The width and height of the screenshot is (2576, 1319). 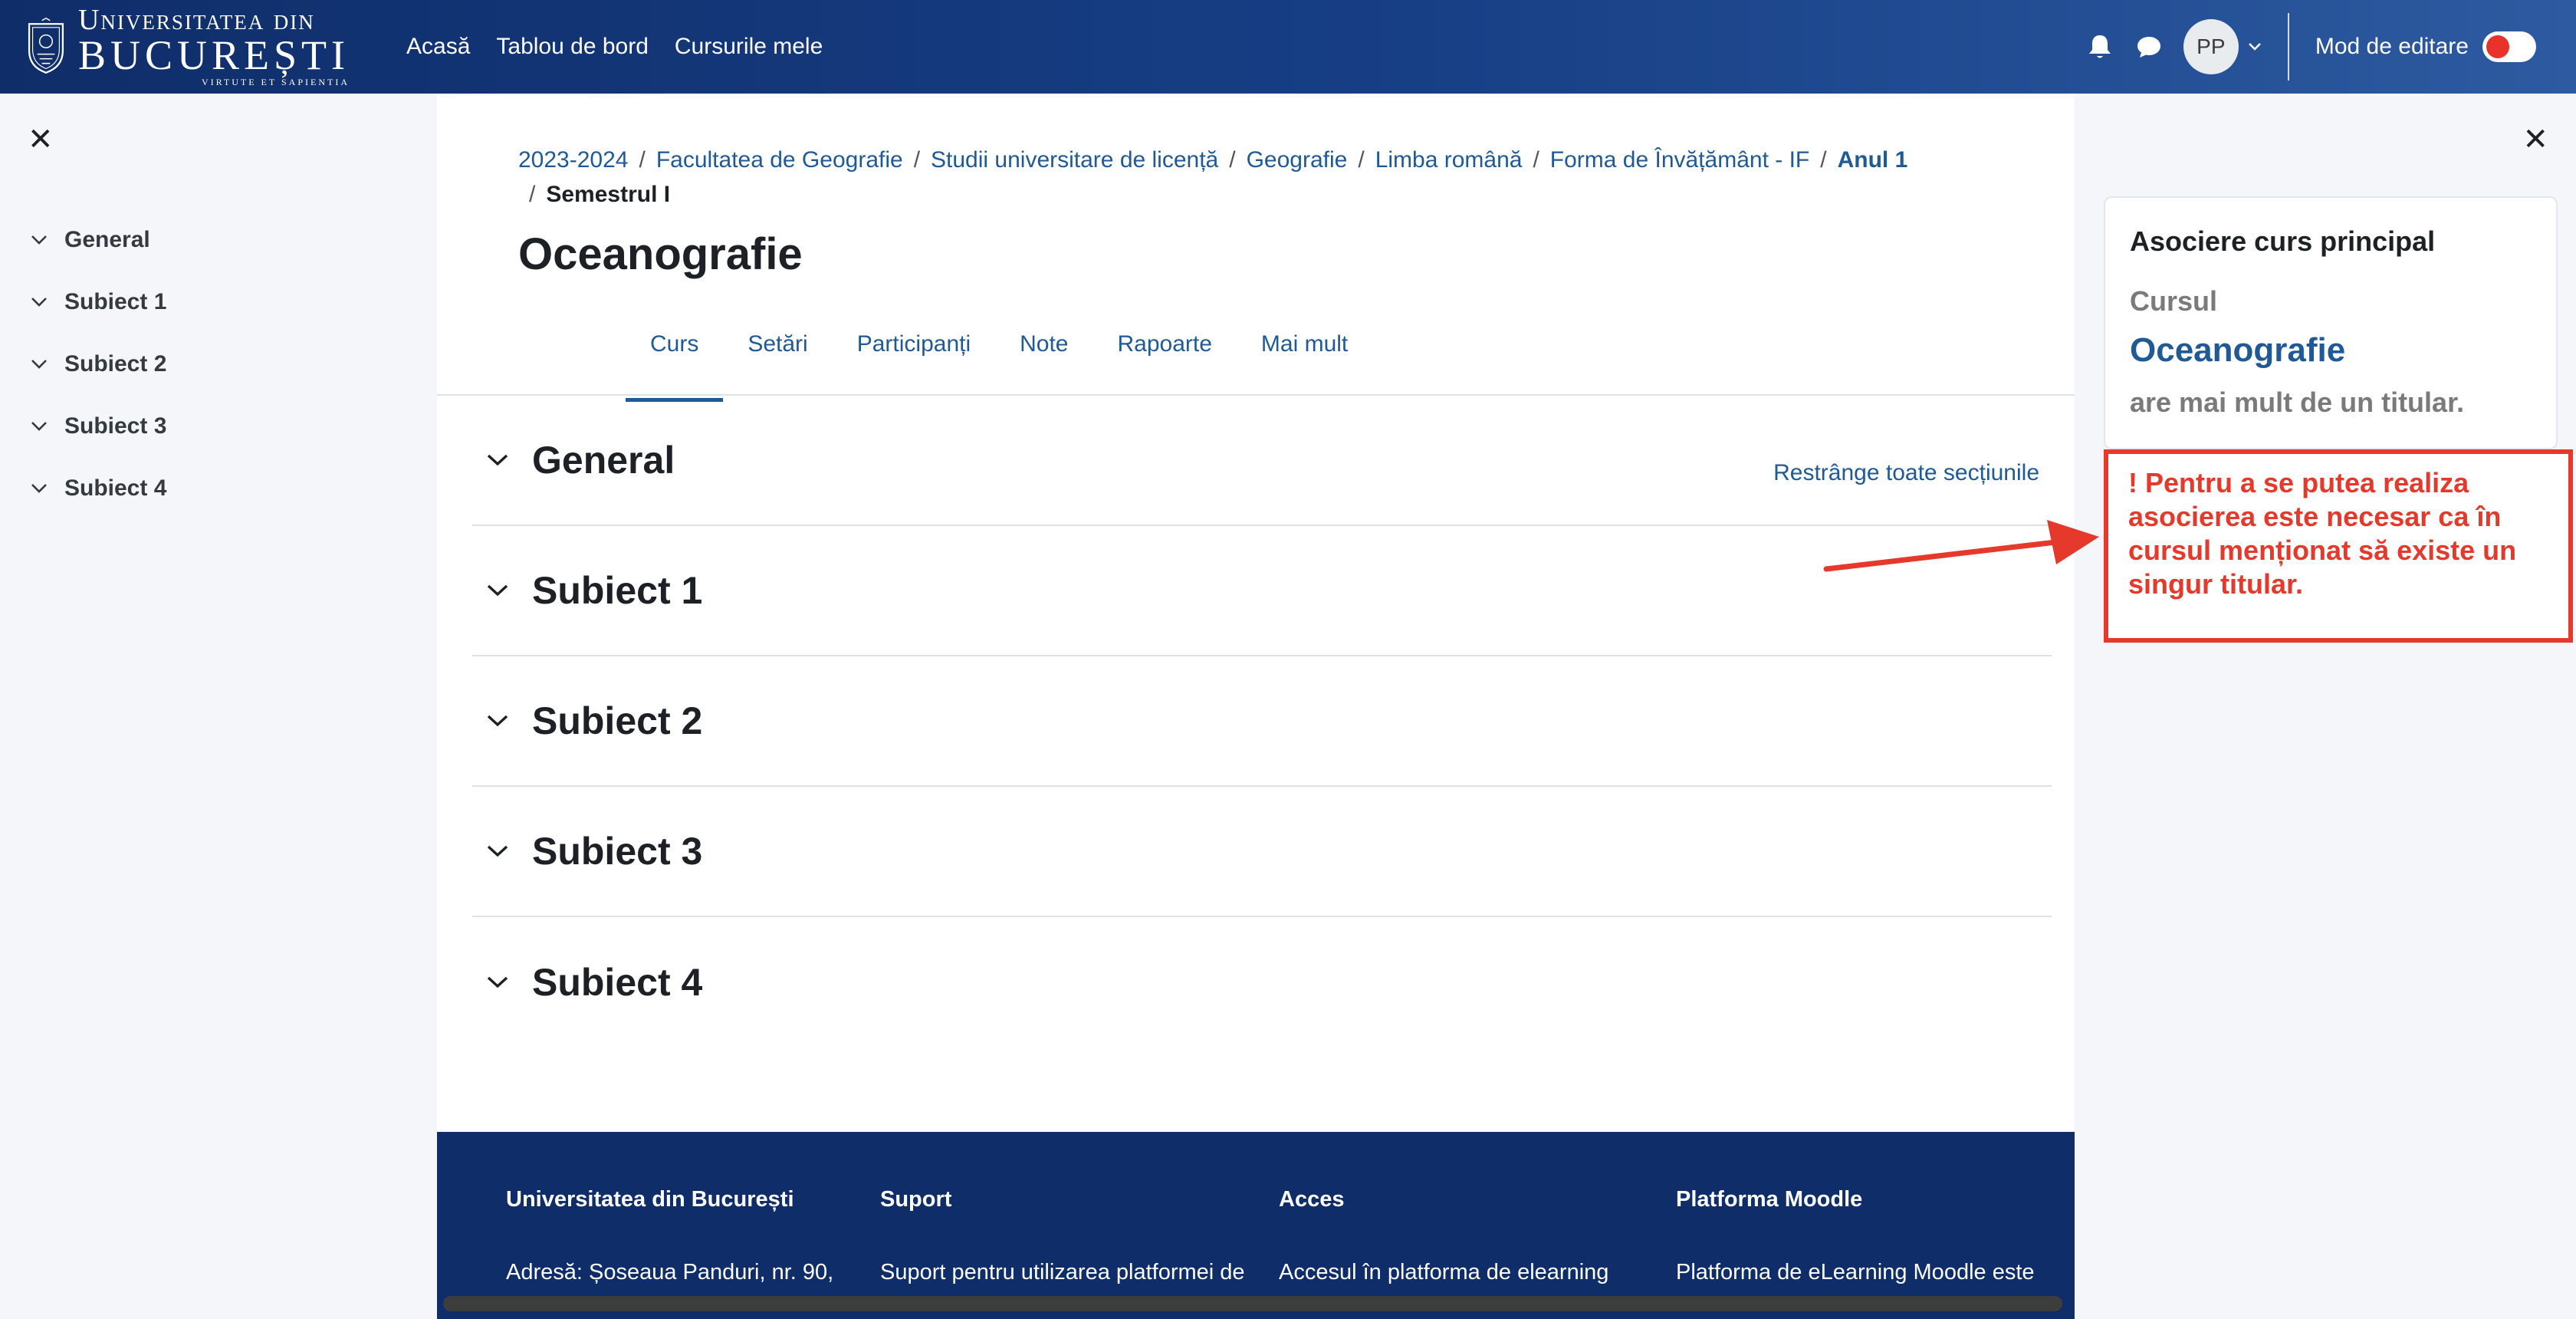 What do you see at coordinates (1165, 359) in the screenshot?
I see `tab-reports: Rapoarte` at bounding box center [1165, 359].